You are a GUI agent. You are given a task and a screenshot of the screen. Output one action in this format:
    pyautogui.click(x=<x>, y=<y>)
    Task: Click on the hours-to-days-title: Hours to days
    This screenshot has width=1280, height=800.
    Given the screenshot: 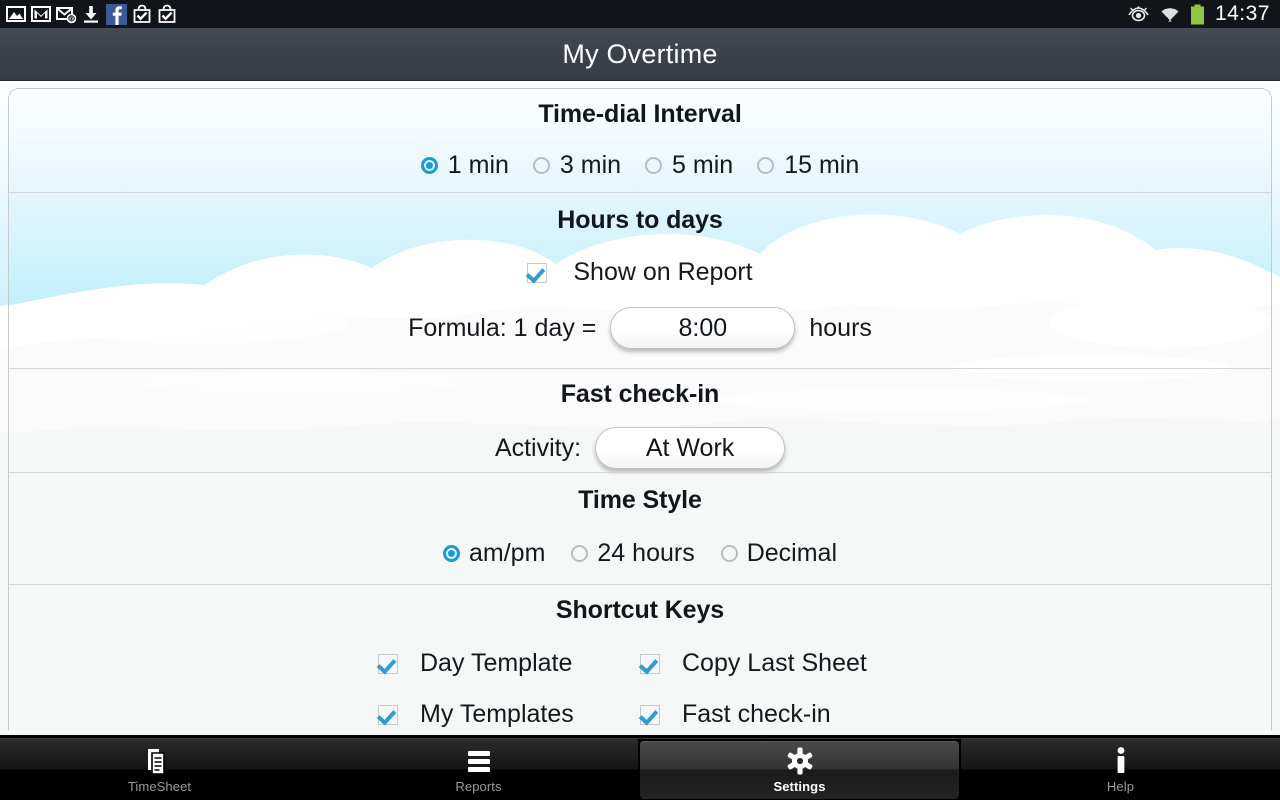 What is the action you would take?
    pyautogui.click(x=640, y=220)
    